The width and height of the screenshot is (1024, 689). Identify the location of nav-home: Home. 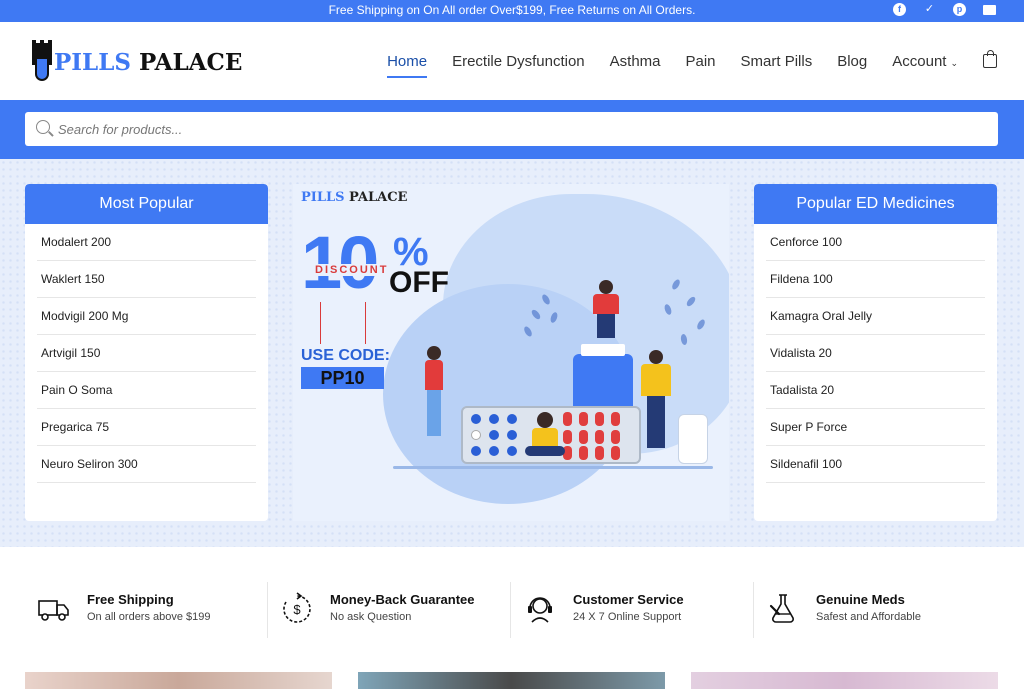
(407, 62).